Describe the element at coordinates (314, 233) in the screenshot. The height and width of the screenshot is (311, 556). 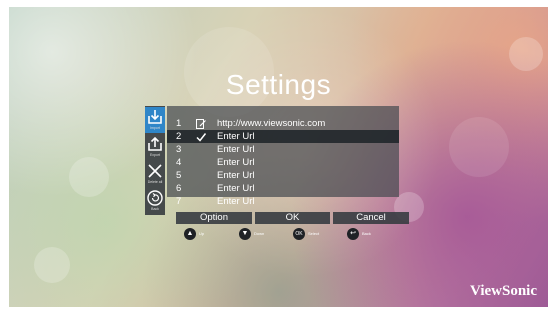
I see `hint-label: Select` at that location.